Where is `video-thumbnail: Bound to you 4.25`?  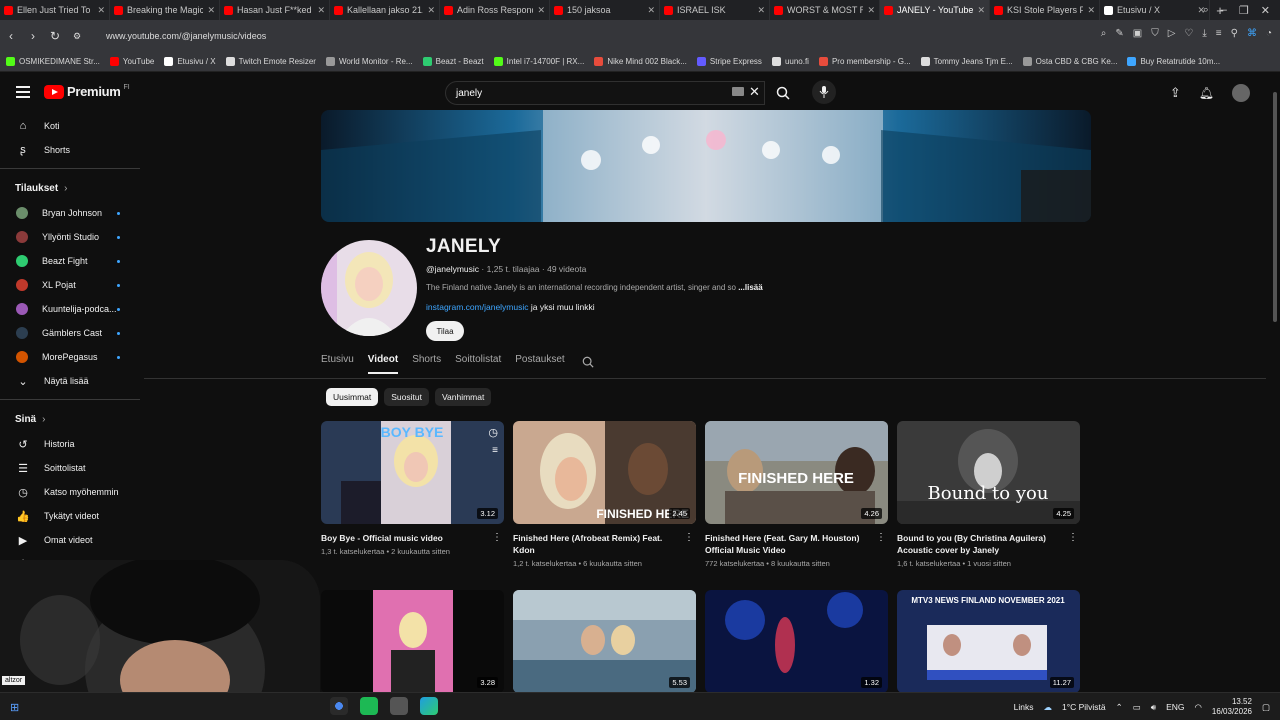
video-thumbnail: Bound to you 4.25 is located at coordinates (988, 472).